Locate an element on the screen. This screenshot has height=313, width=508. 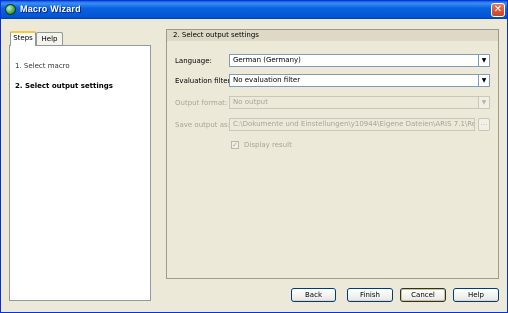
tab-help: Help is located at coordinates (49, 39).